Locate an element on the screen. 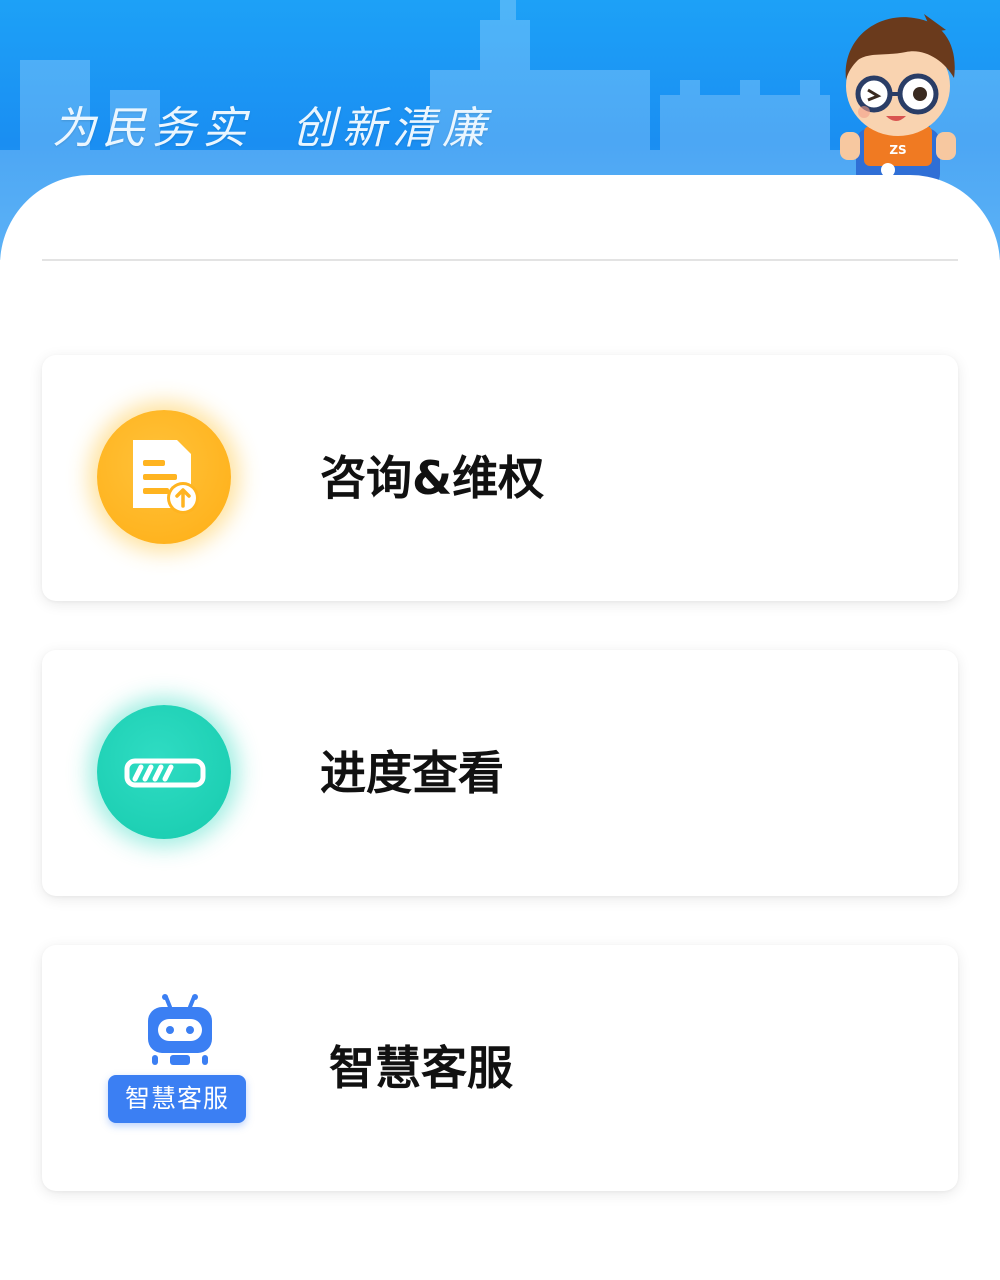 The width and height of the screenshot is (1000, 1280). menu-label-progress: 进度查看 is located at coordinates (412, 773).